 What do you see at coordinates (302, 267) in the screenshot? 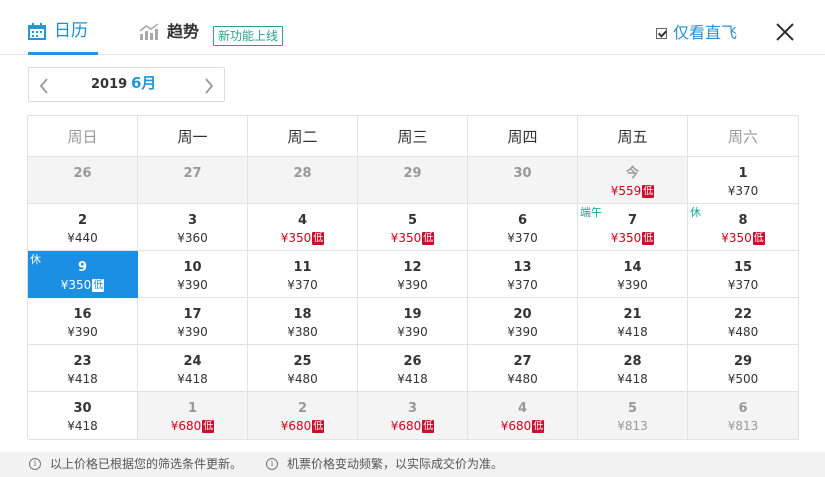
I see `day-number: 11` at bounding box center [302, 267].